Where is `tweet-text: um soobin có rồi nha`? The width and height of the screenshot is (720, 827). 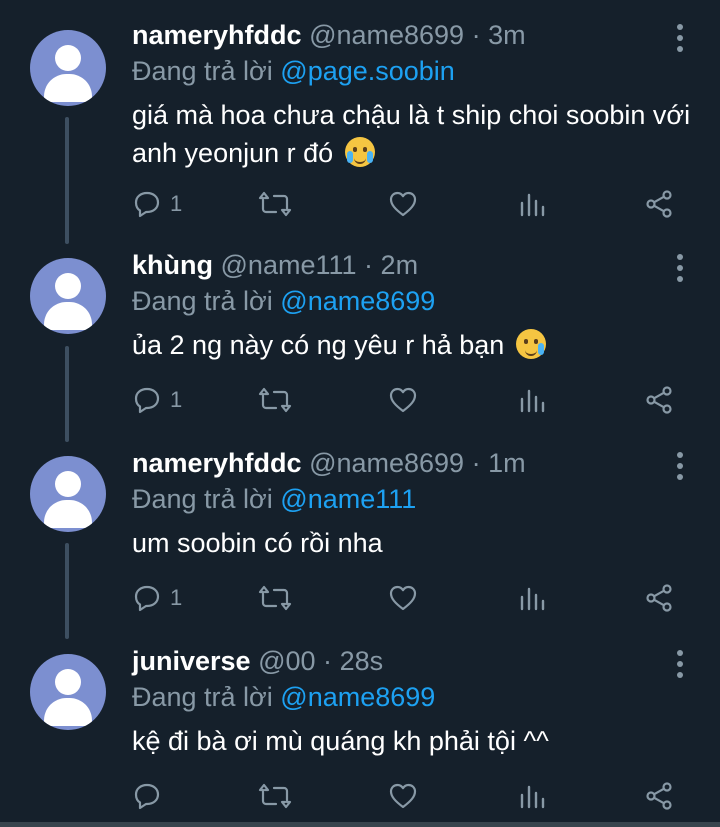 tweet-text: um soobin có rồi nha is located at coordinates (412, 543).